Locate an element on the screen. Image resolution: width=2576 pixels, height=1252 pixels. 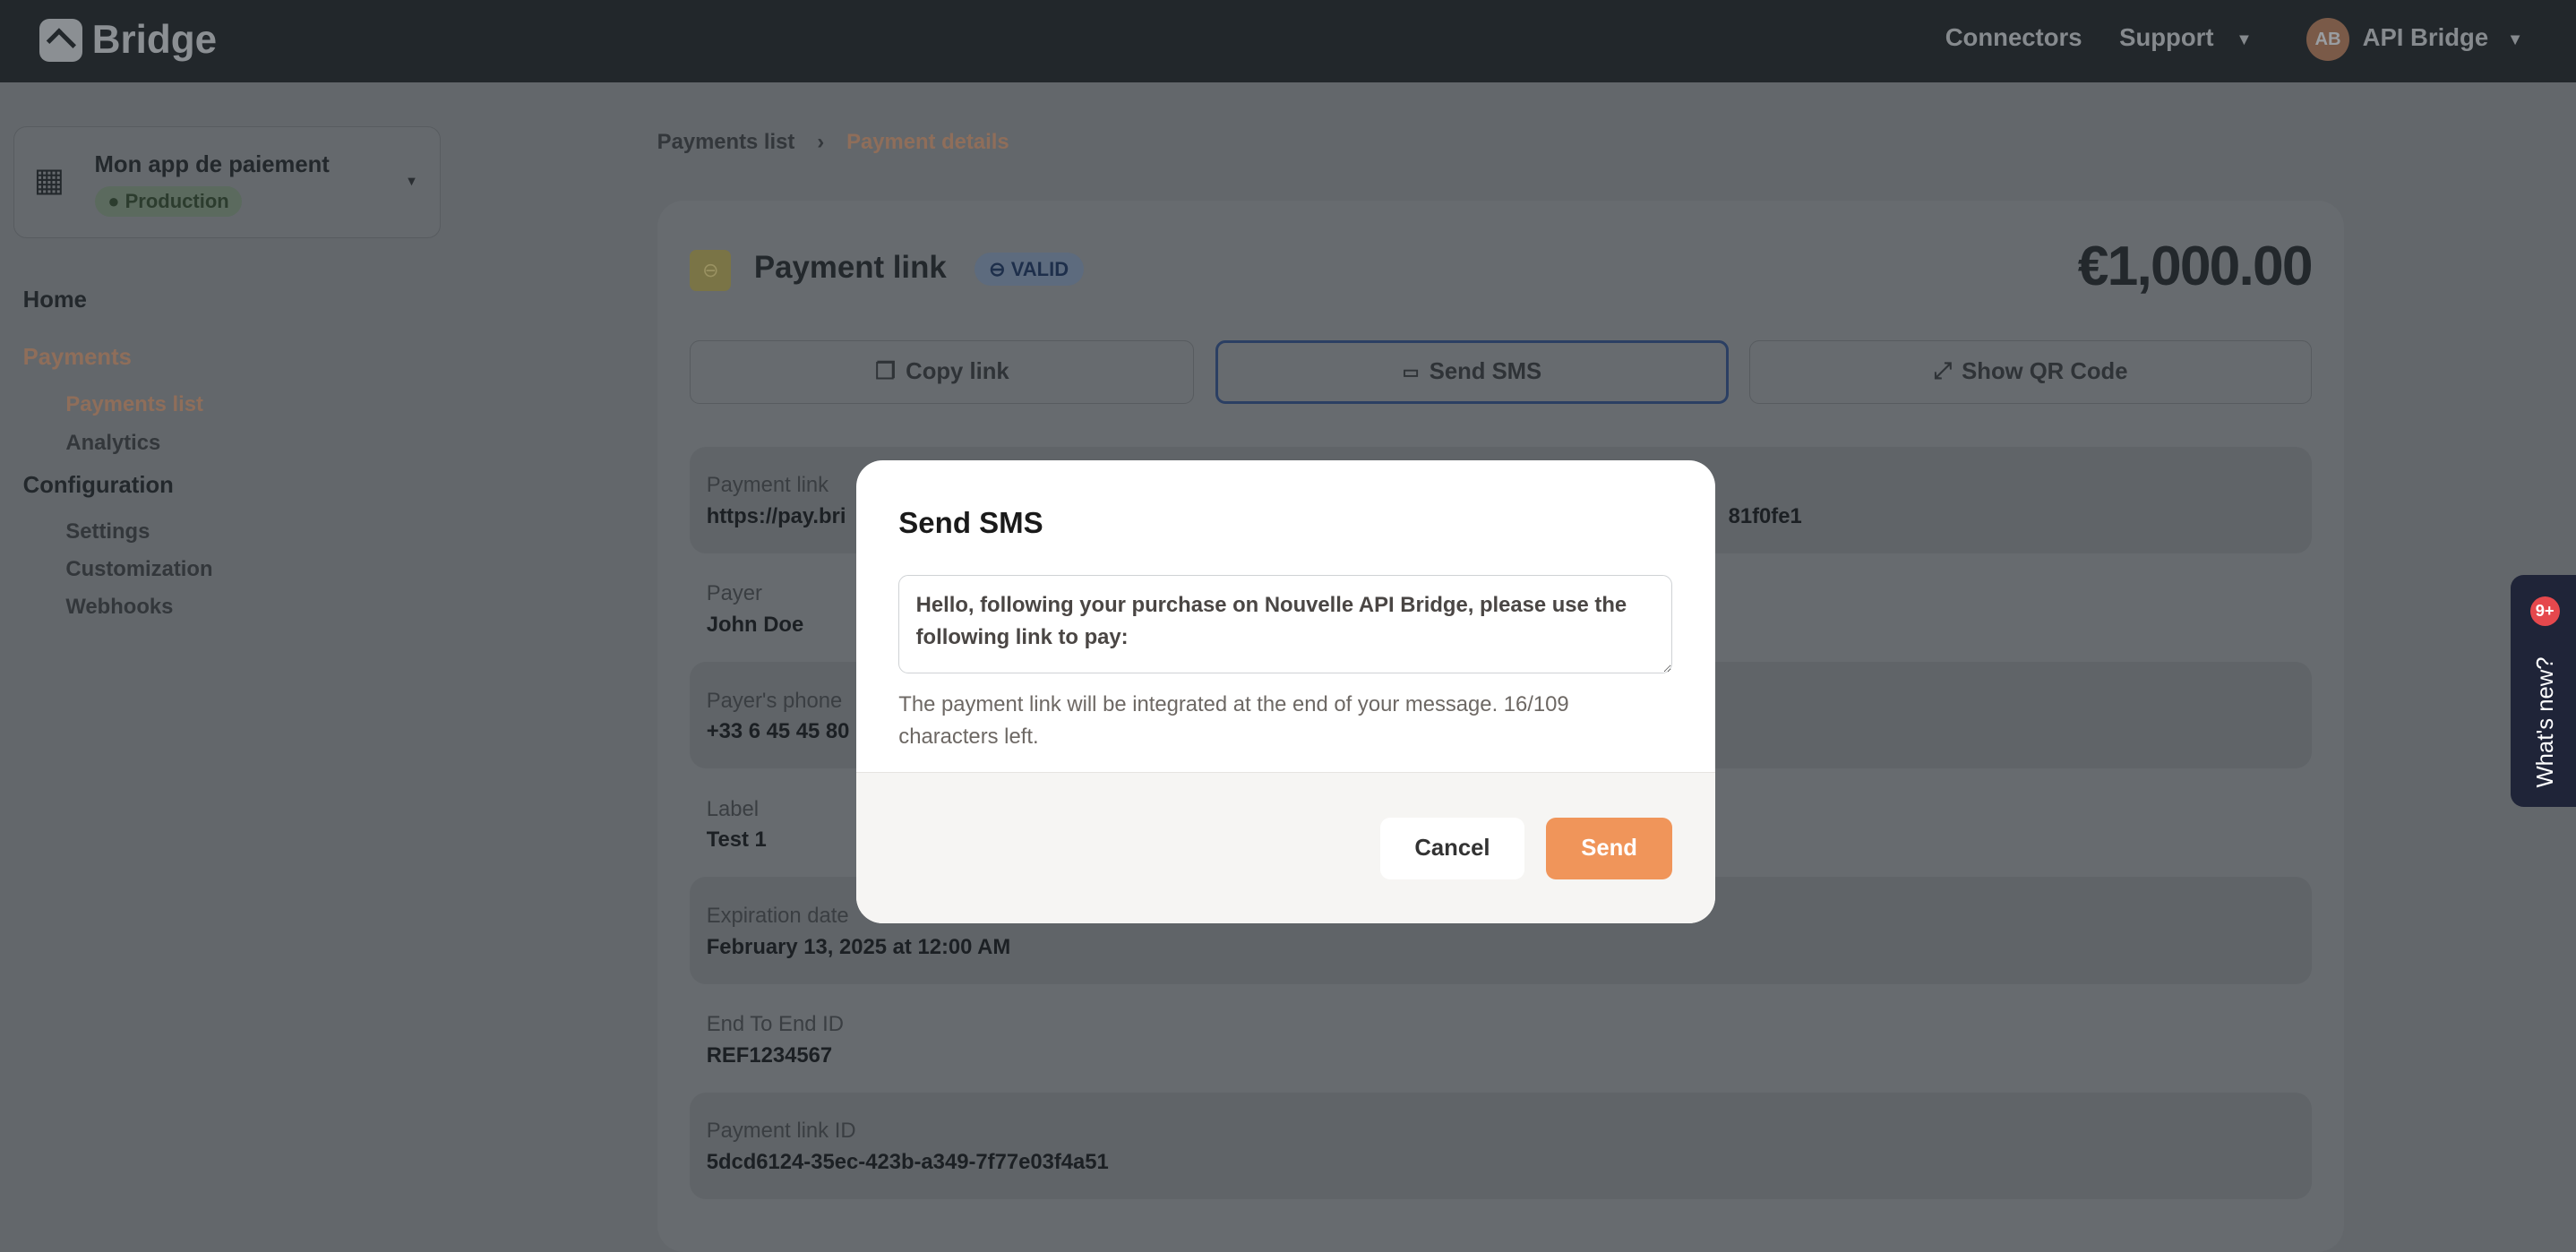
field-value-tail: 81f0fe1 is located at coordinates (1765, 516).